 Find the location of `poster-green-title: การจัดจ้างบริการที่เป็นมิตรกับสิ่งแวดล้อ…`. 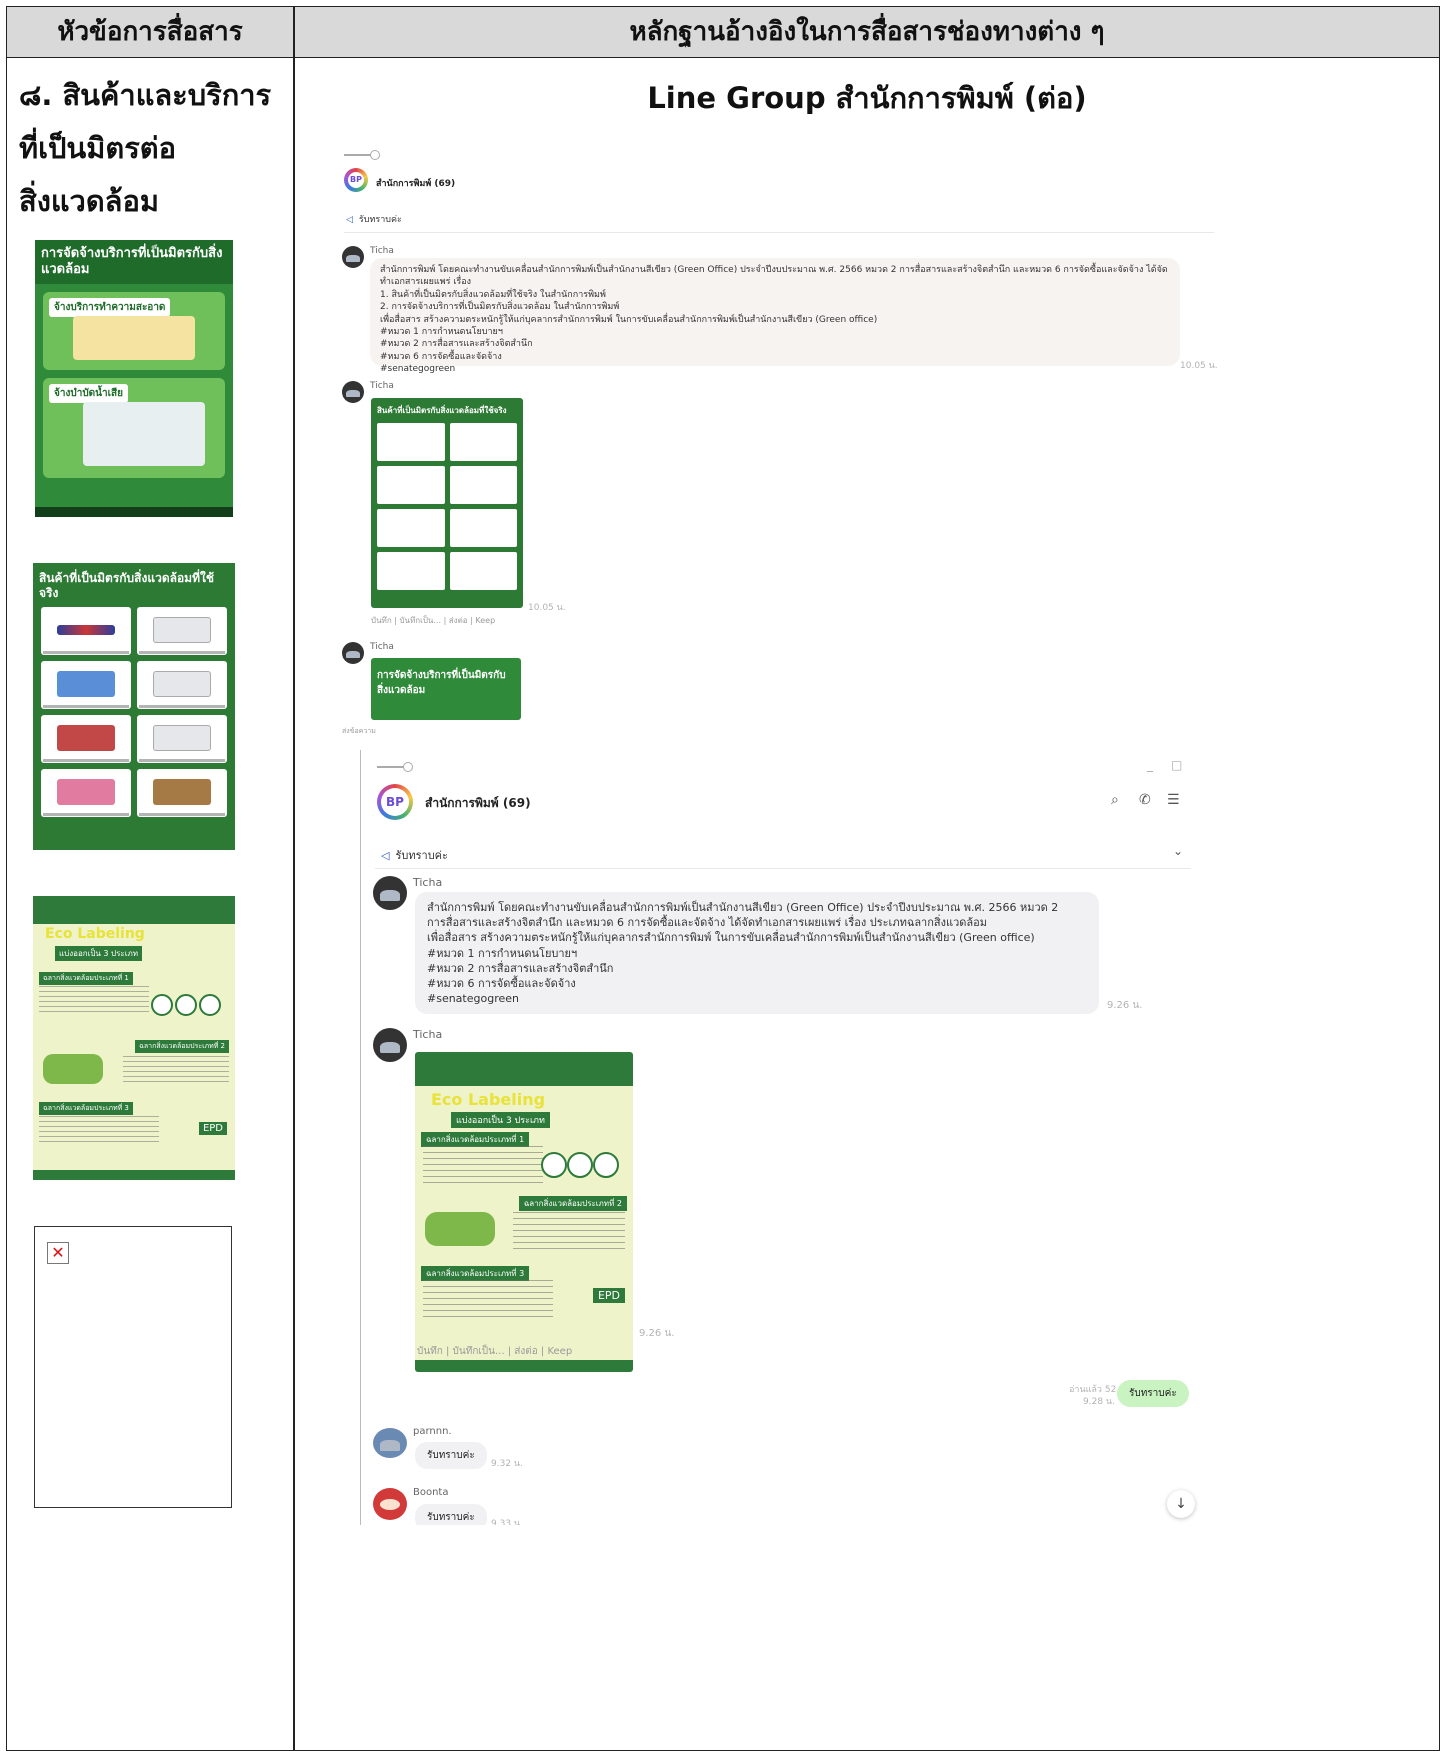

poster-green-title: การจัดจ้างบริการที่เป็นมิตรกับสิ่งแวดล้อ… is located at coordinates (134, 262).